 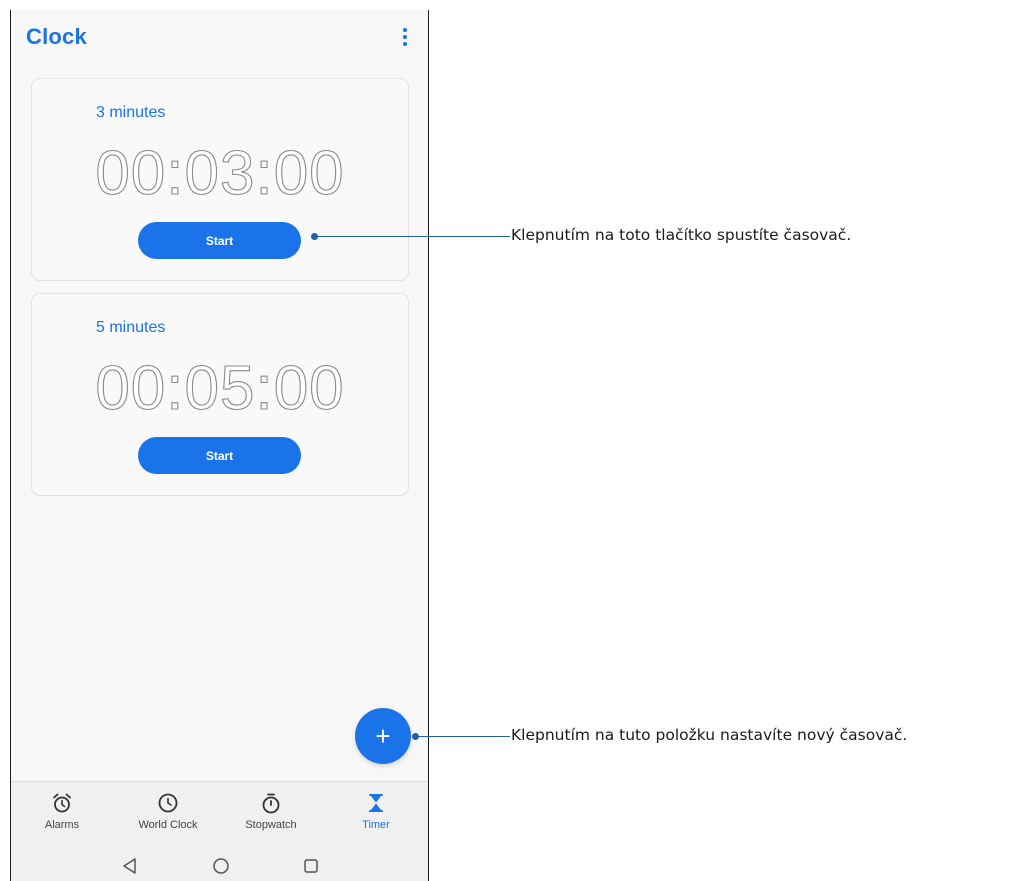 What do you see at coordinates (271, 803) in the screenshot?
I see `stopwatch-icon` at bounding box center [271, 803].